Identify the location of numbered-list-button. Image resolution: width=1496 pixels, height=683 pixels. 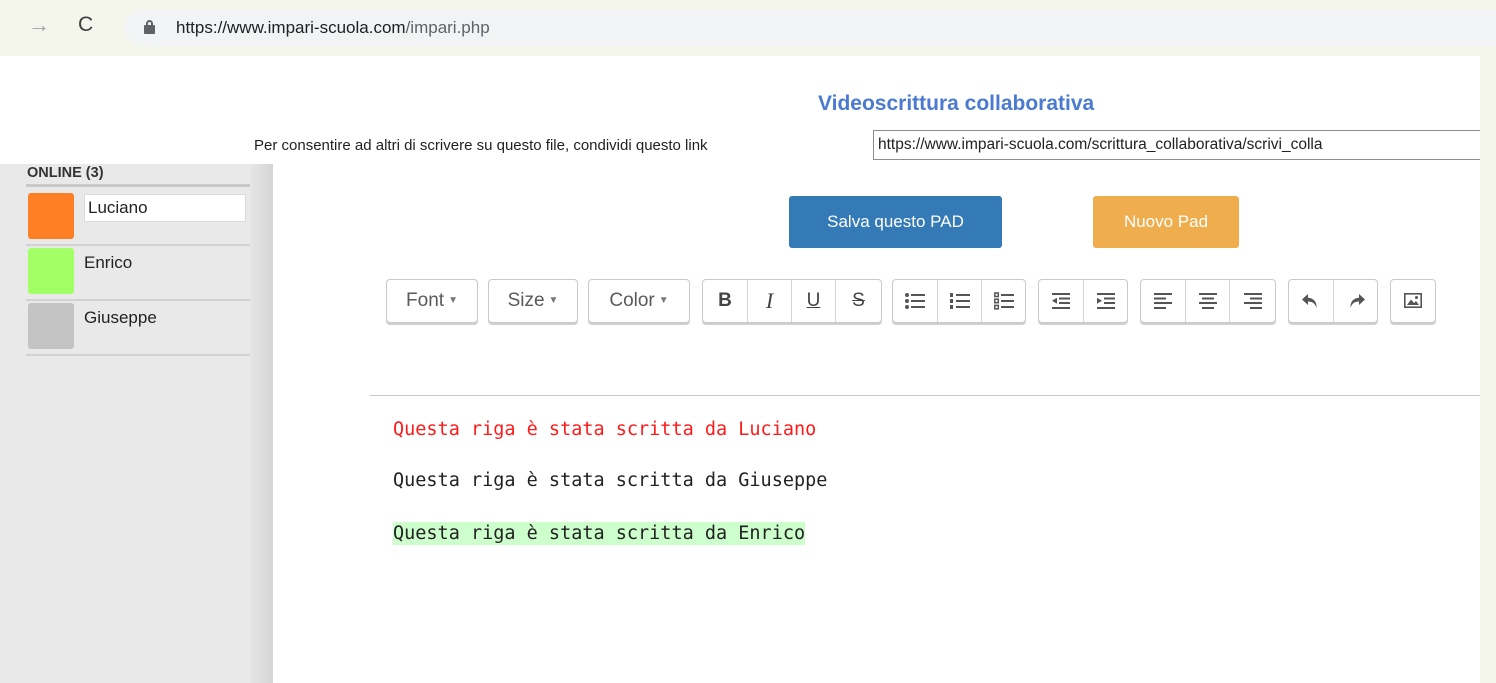
(959, 301).